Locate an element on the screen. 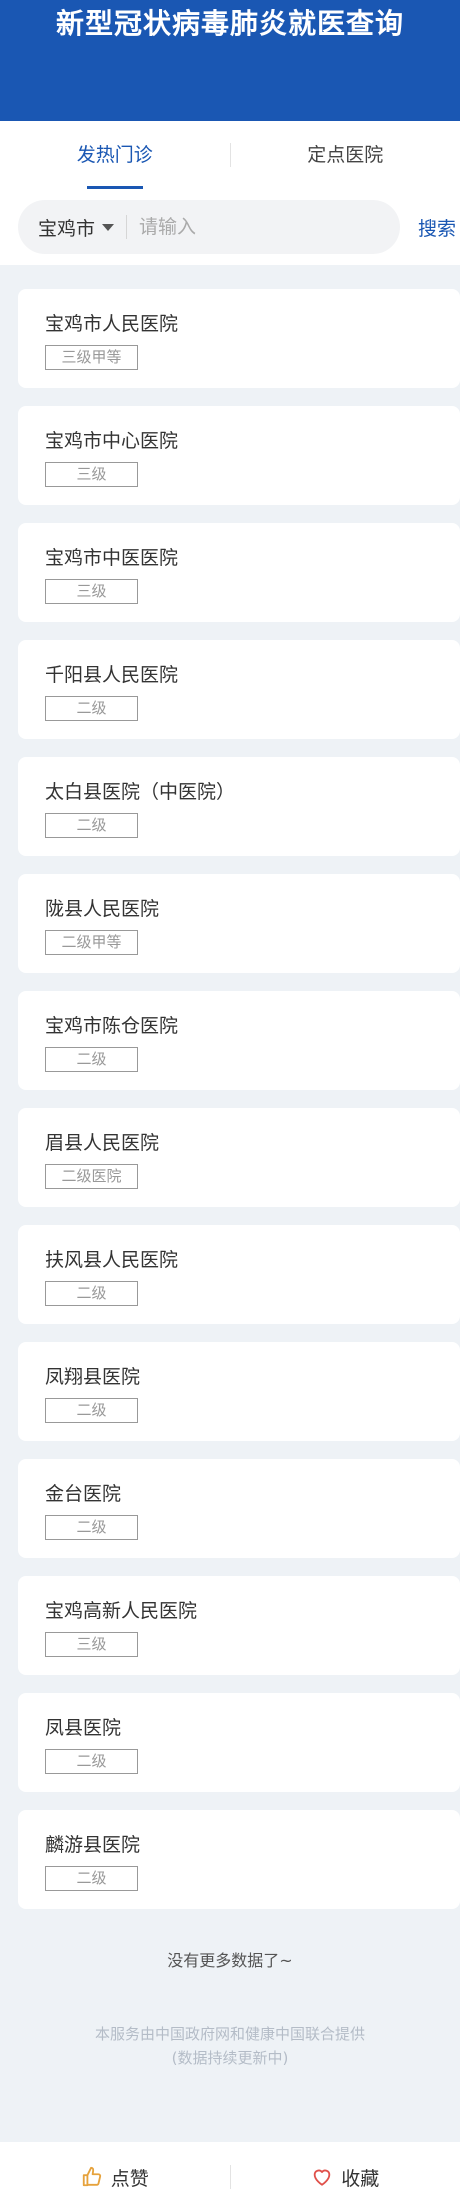 The width and height of the screenshot is (460, 2212). hospital-card: 陇县人民医院 二级甲等 is located at coordinates (239, 923).